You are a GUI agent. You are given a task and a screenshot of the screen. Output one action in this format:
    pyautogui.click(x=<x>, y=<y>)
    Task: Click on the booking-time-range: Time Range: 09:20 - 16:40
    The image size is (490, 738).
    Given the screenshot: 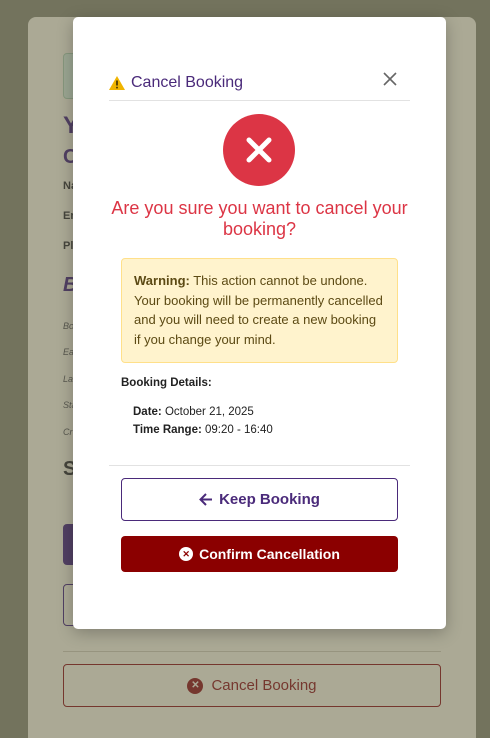 What is the action you would take?
    pyautogui.click(x=203, y=430)
    